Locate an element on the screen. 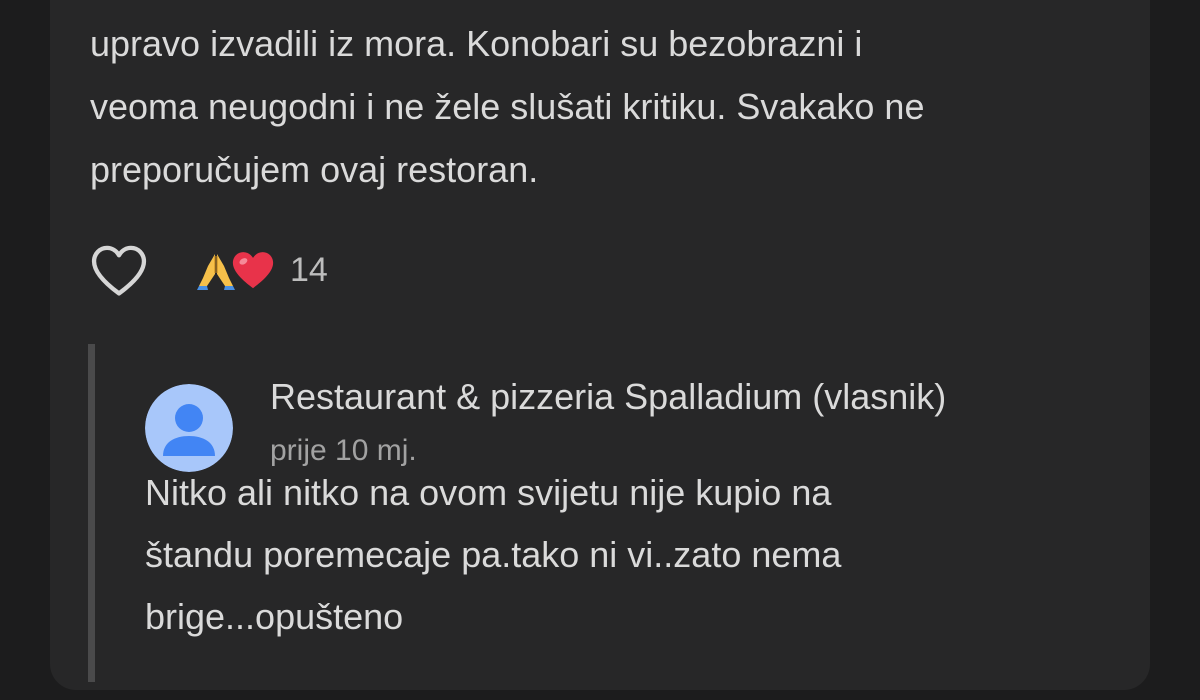 This screenshot has width=1200, height=700. review-text-line: preporučujem ovaj restoran. is located at coordinates (314, 169).